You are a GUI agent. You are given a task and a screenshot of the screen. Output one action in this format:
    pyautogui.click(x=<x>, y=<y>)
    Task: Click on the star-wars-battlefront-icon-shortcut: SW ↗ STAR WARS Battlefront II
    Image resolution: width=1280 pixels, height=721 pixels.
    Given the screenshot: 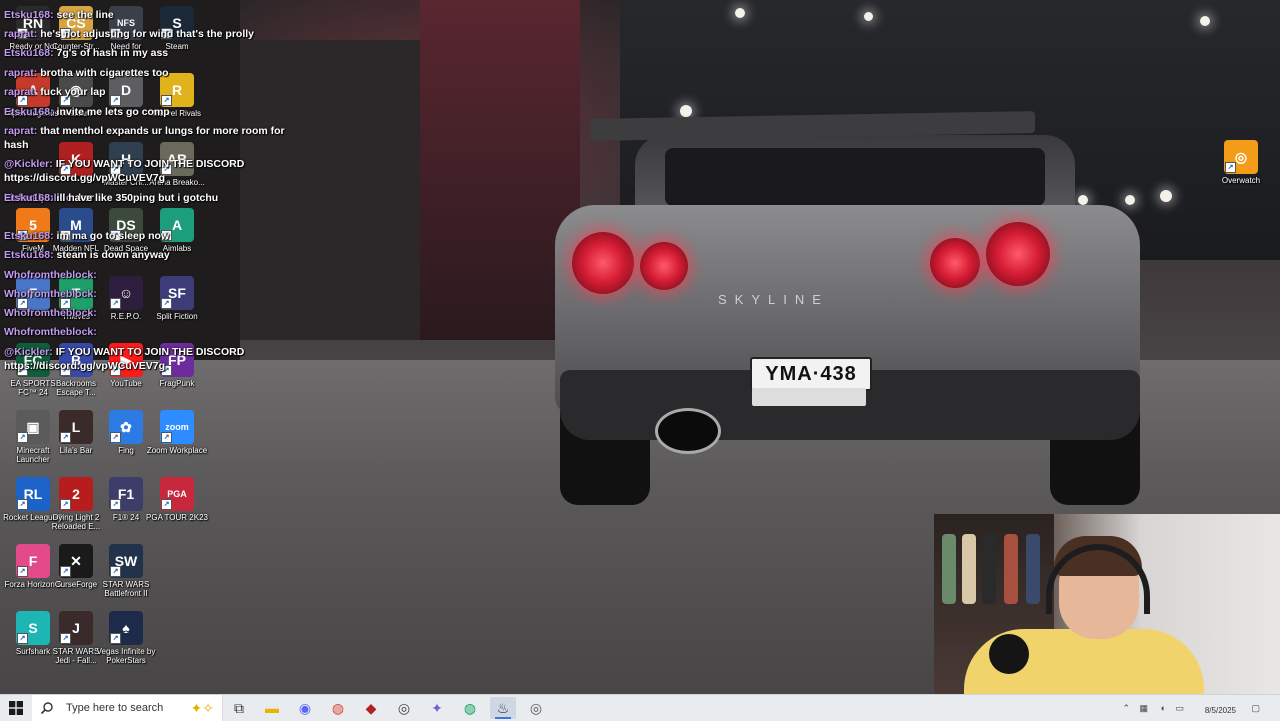 What is the action you would take?
    pyautogui.click(x=126, y=571)
    